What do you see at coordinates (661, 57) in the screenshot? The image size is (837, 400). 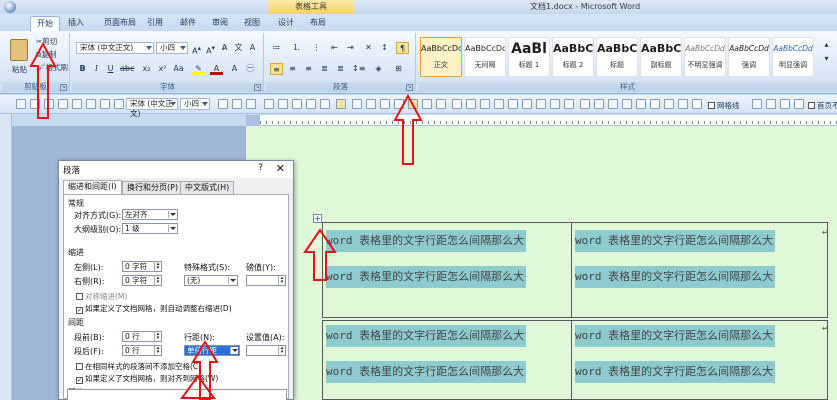 I see `style-subtitle: AaBbC 副标题` at bounding box center [661, 57].